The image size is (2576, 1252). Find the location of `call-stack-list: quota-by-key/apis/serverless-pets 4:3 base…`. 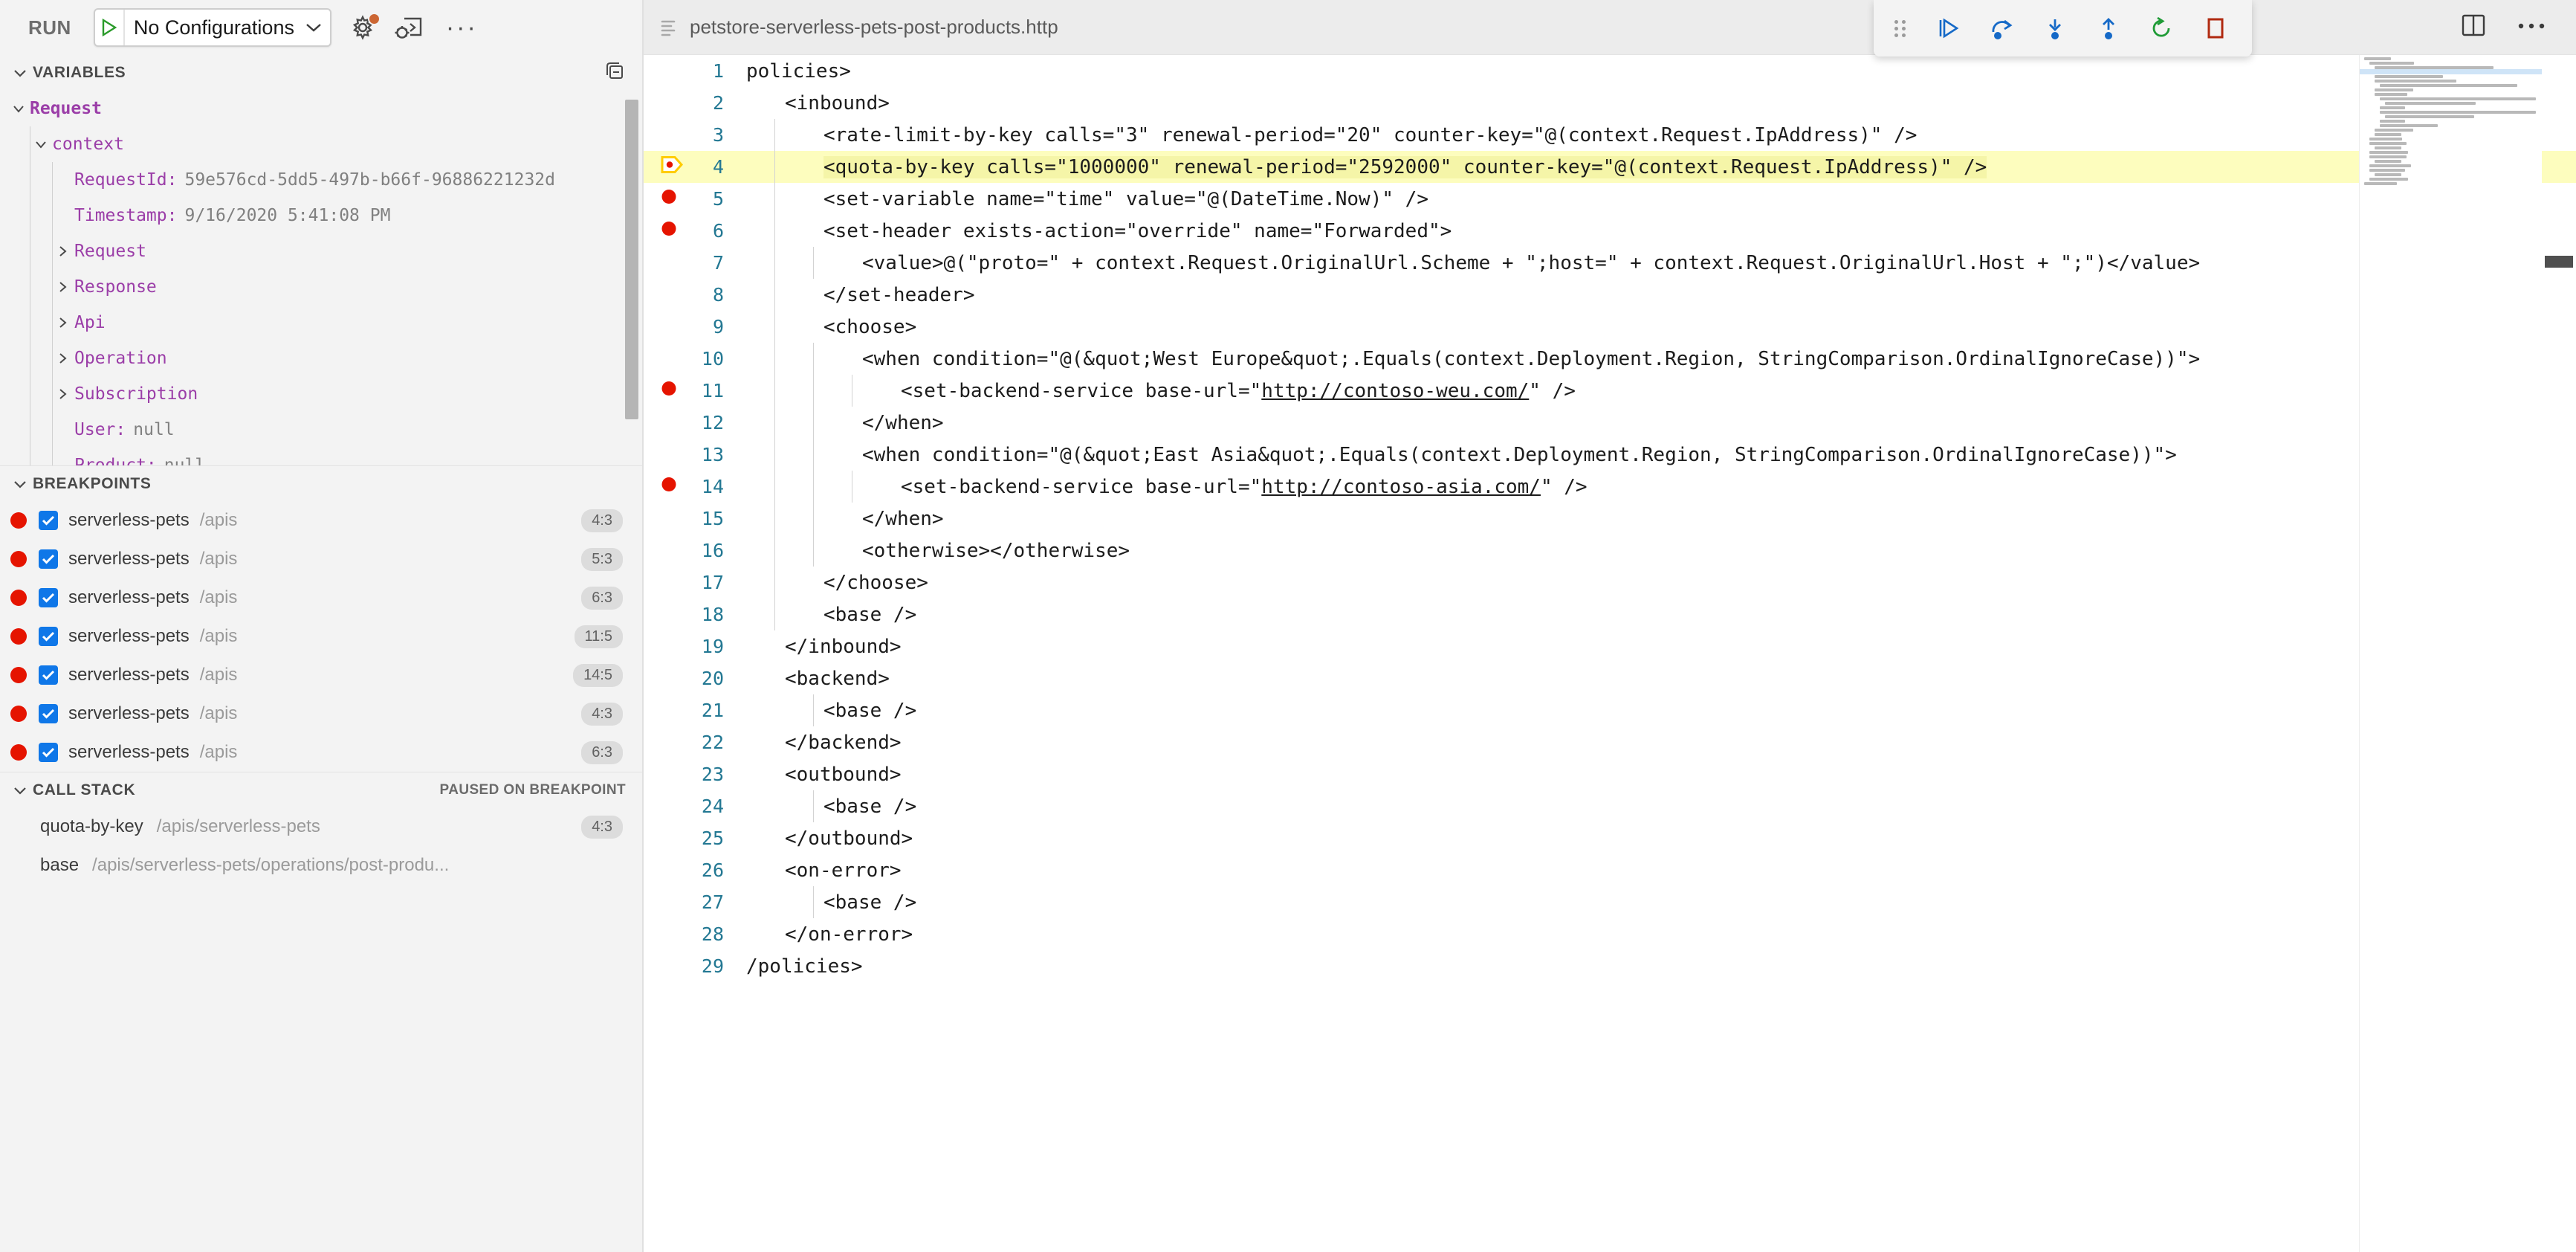

call-stack-list: quota-by-key/apis/serverless-pets 4:3 base… is located at coordinates (321, 846).